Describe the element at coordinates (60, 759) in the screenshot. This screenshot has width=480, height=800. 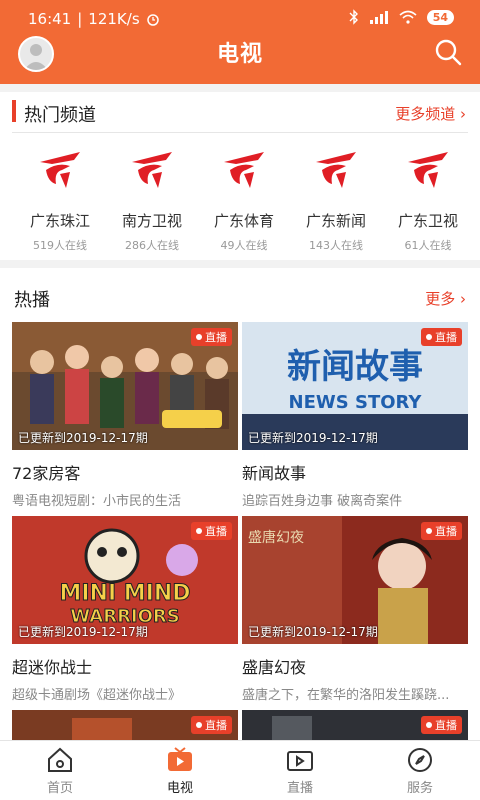
I see `home-icon` at that location.